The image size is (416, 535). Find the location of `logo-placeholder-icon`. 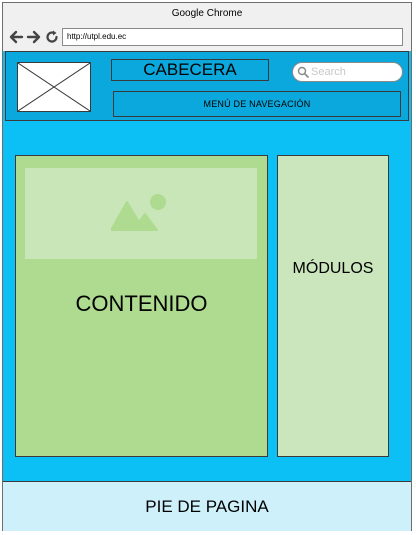

logo-placeholder-icon is located at coordinates (54, 87).